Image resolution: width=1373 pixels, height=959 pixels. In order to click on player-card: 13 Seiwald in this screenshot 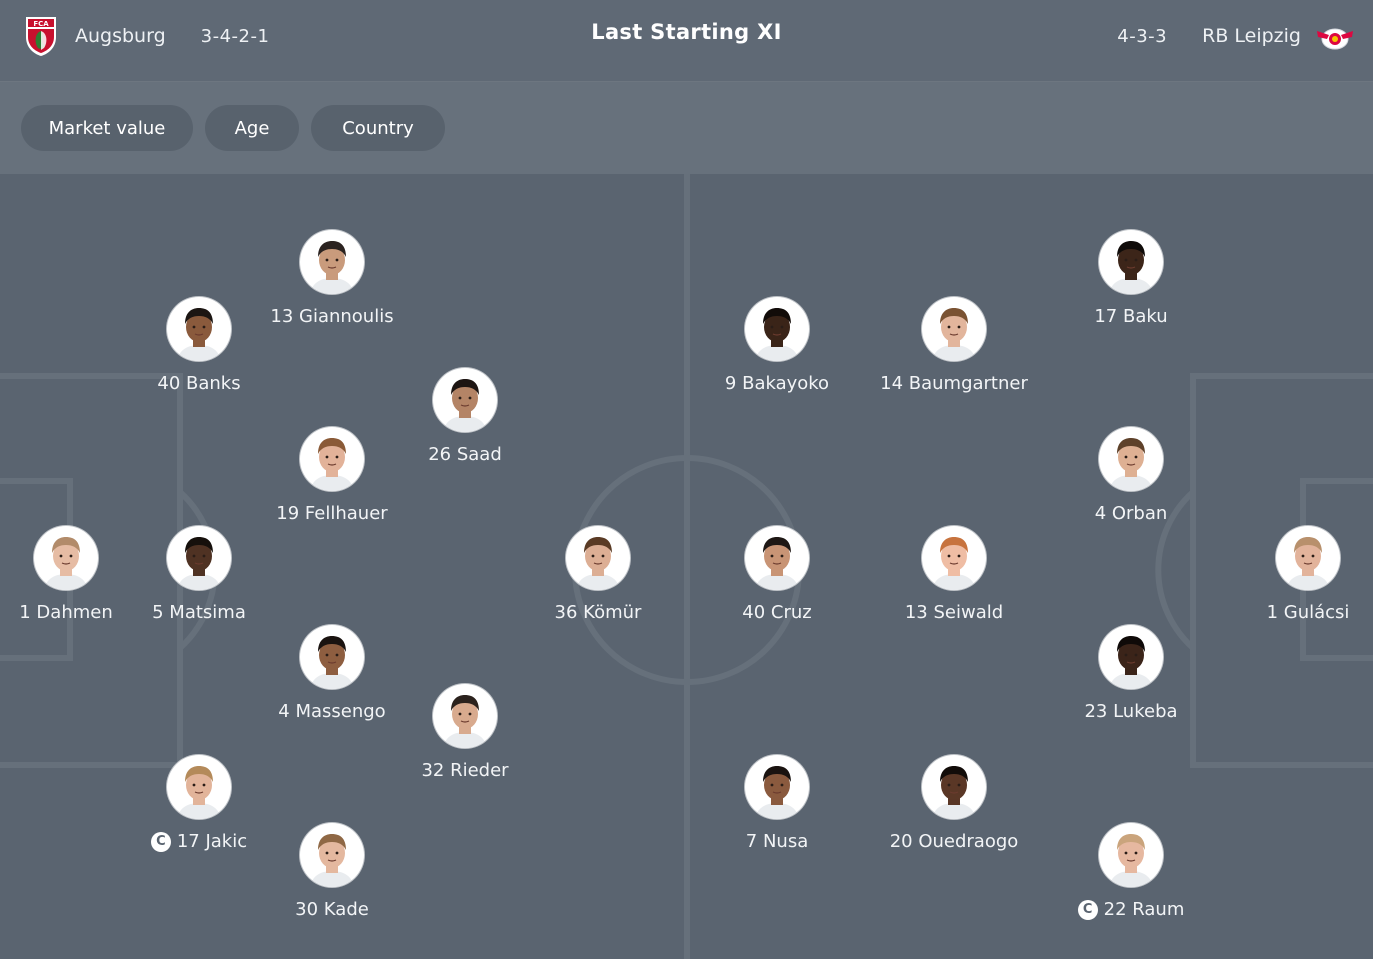, I will do `click(954, 574)`.